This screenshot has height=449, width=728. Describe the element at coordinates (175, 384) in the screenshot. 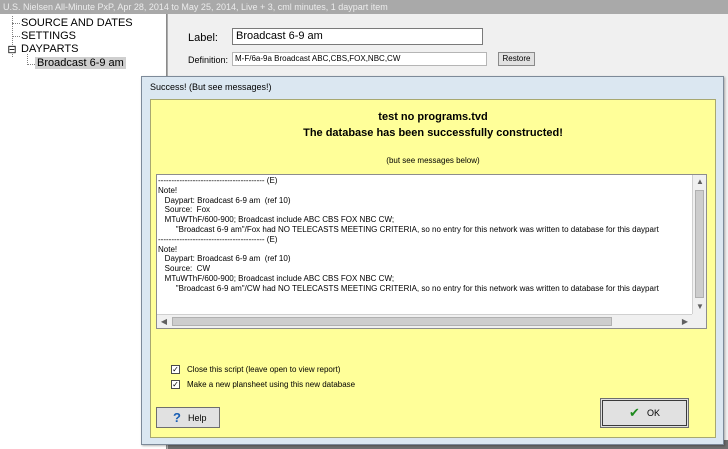

I see `new-plansheet-checkbox: ✓` at that location.